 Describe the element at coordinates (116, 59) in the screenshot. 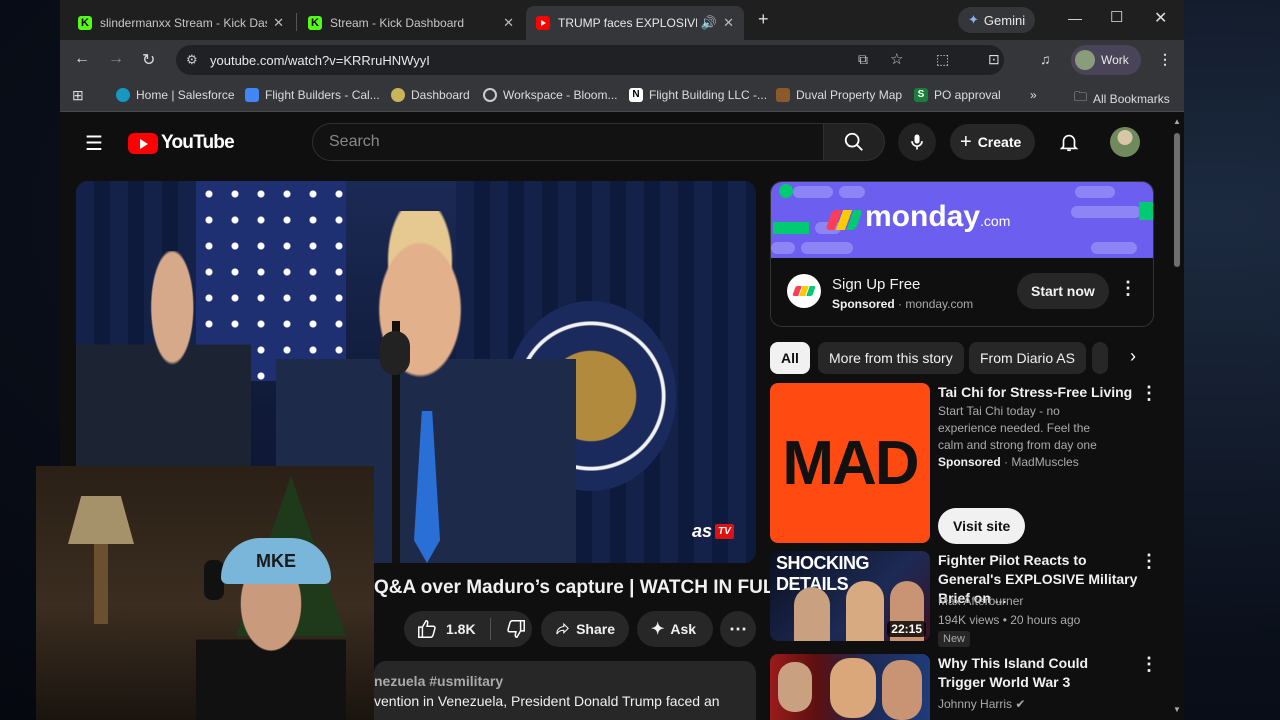

I see `forward-button: →` at that location.